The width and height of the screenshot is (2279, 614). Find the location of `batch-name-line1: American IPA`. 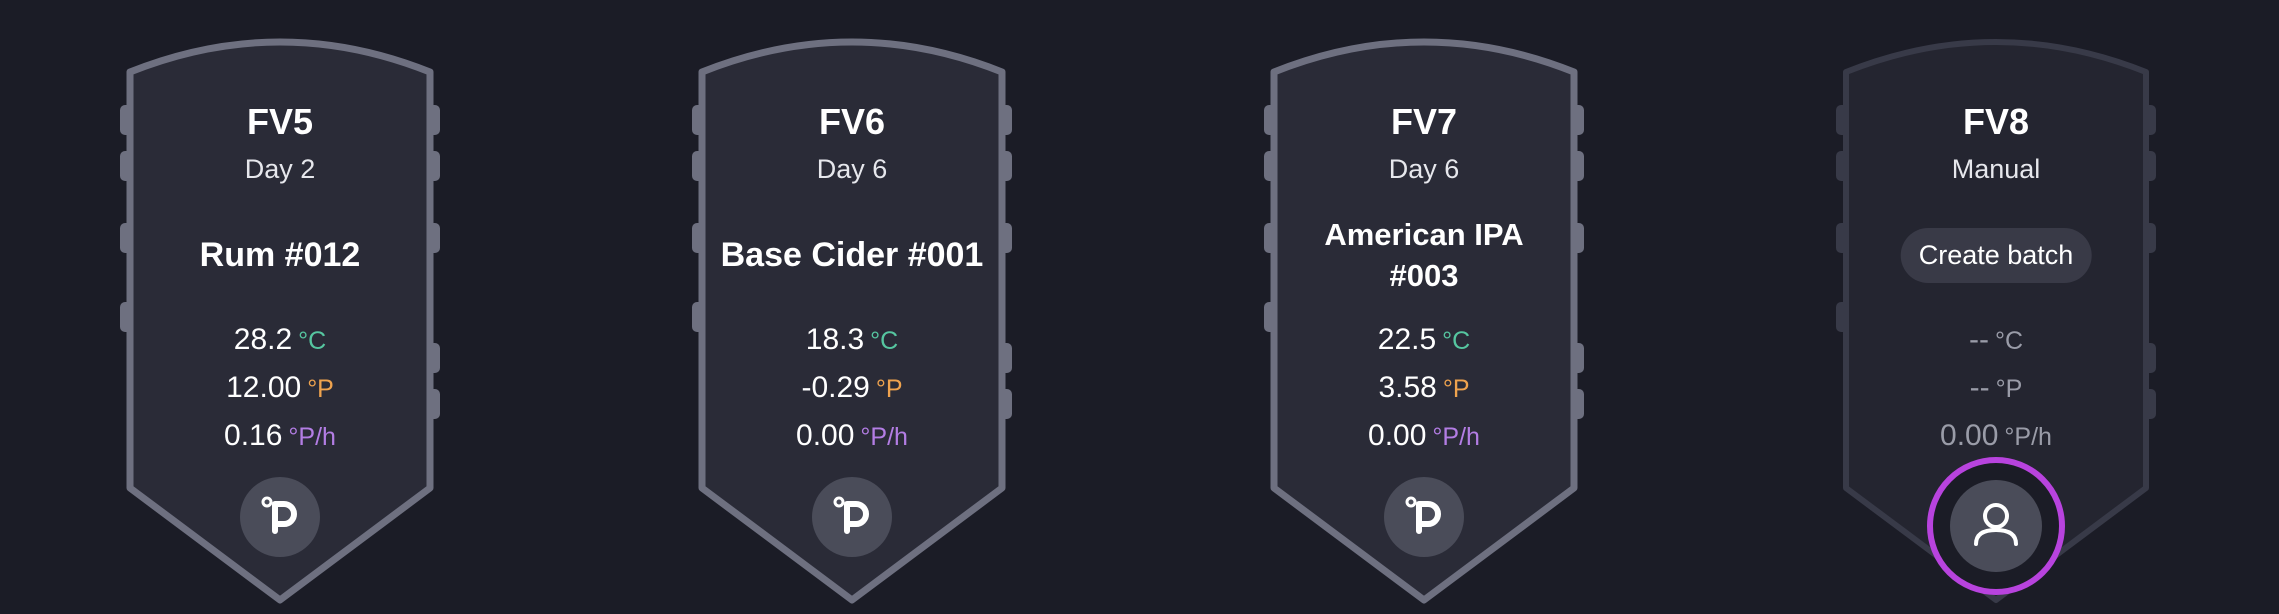

batch-name-line1: American IPA is located at coordinates (1424, 234).